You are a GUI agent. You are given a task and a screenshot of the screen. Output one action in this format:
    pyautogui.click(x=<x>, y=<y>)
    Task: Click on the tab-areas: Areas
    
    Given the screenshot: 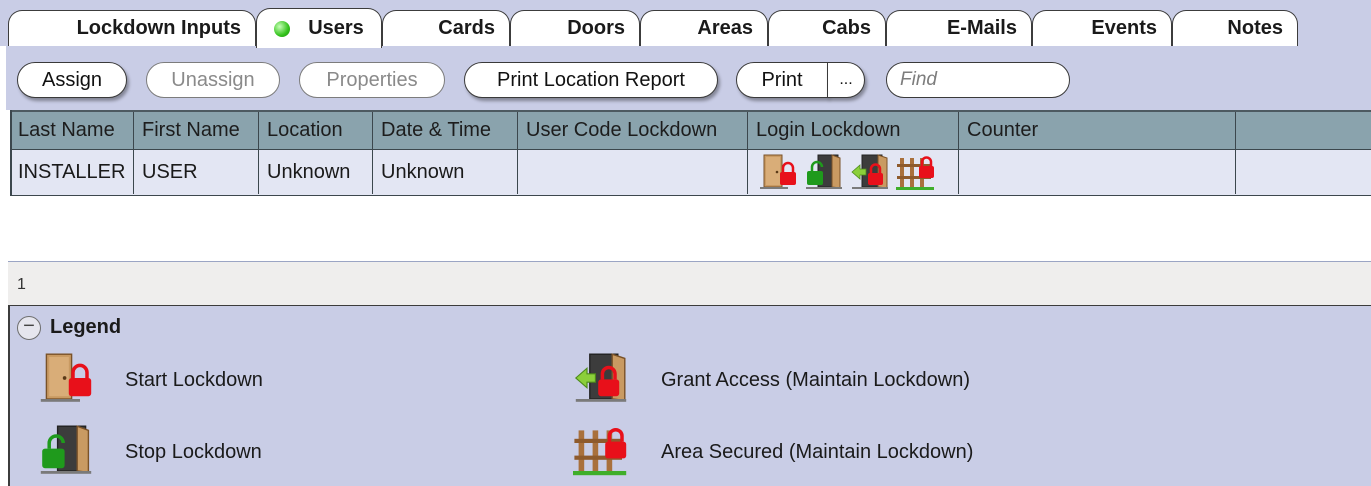 What is the action you would take?
    pyautogui.click(x=704, y=28)
    